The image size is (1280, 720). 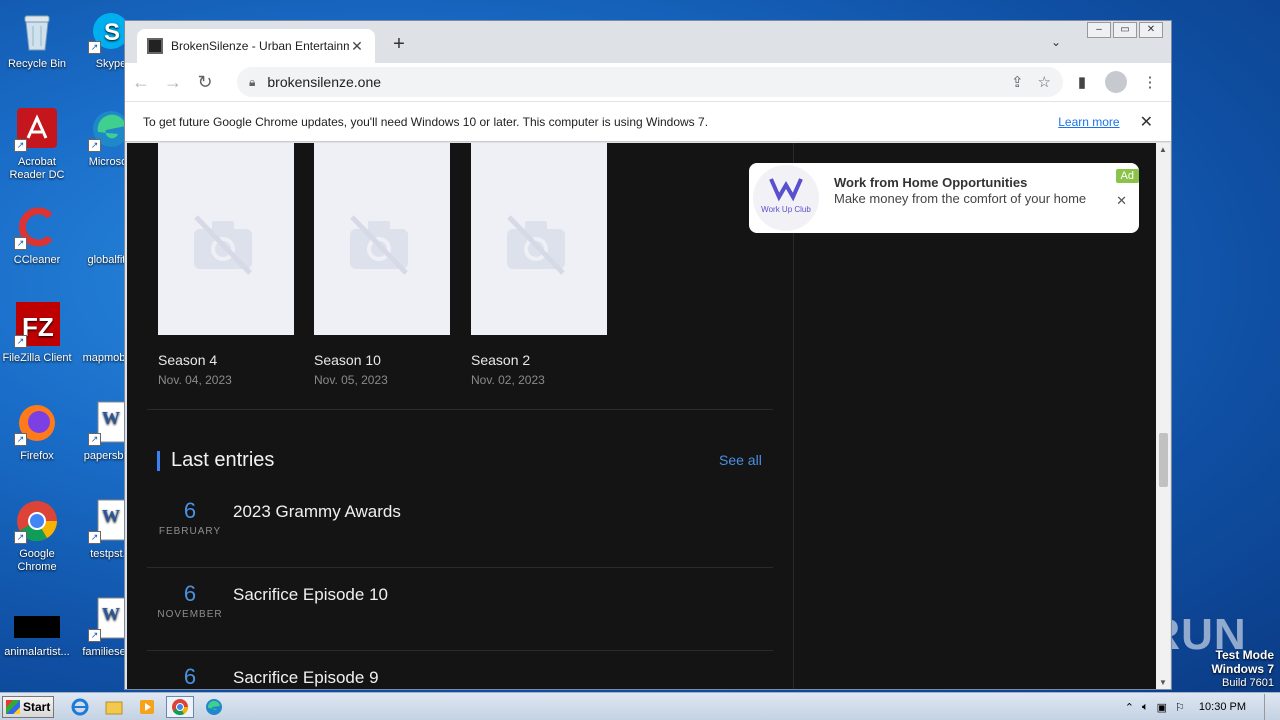 What do you see at coordinates (1163, 460) in the screenshot?
I see `scrollbar-thumb` at bounding box center [1163, 460].